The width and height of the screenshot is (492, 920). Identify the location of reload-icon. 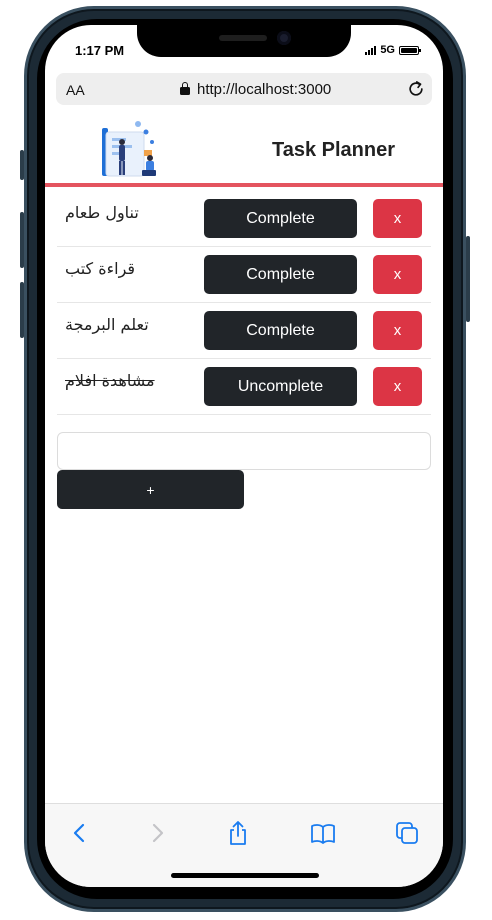
(416, 89).